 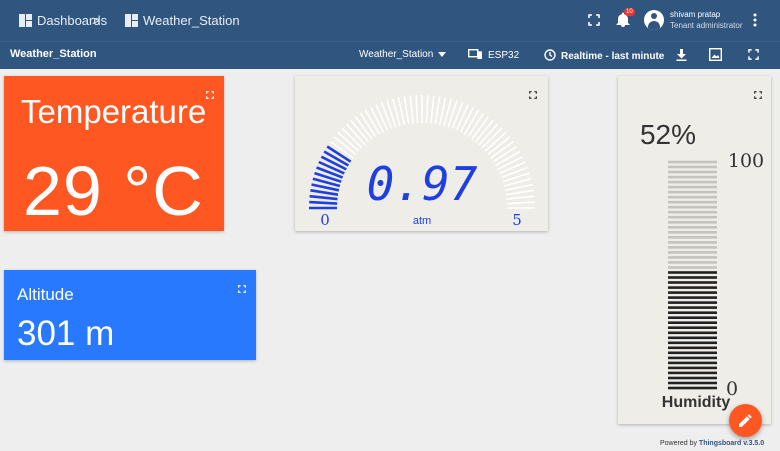 What do you see at coordinates (702, 265) in the screenshot?
I see `humidity-bar-gauge: 52% 100 0 Humidity` at bounding box center [702, 265].